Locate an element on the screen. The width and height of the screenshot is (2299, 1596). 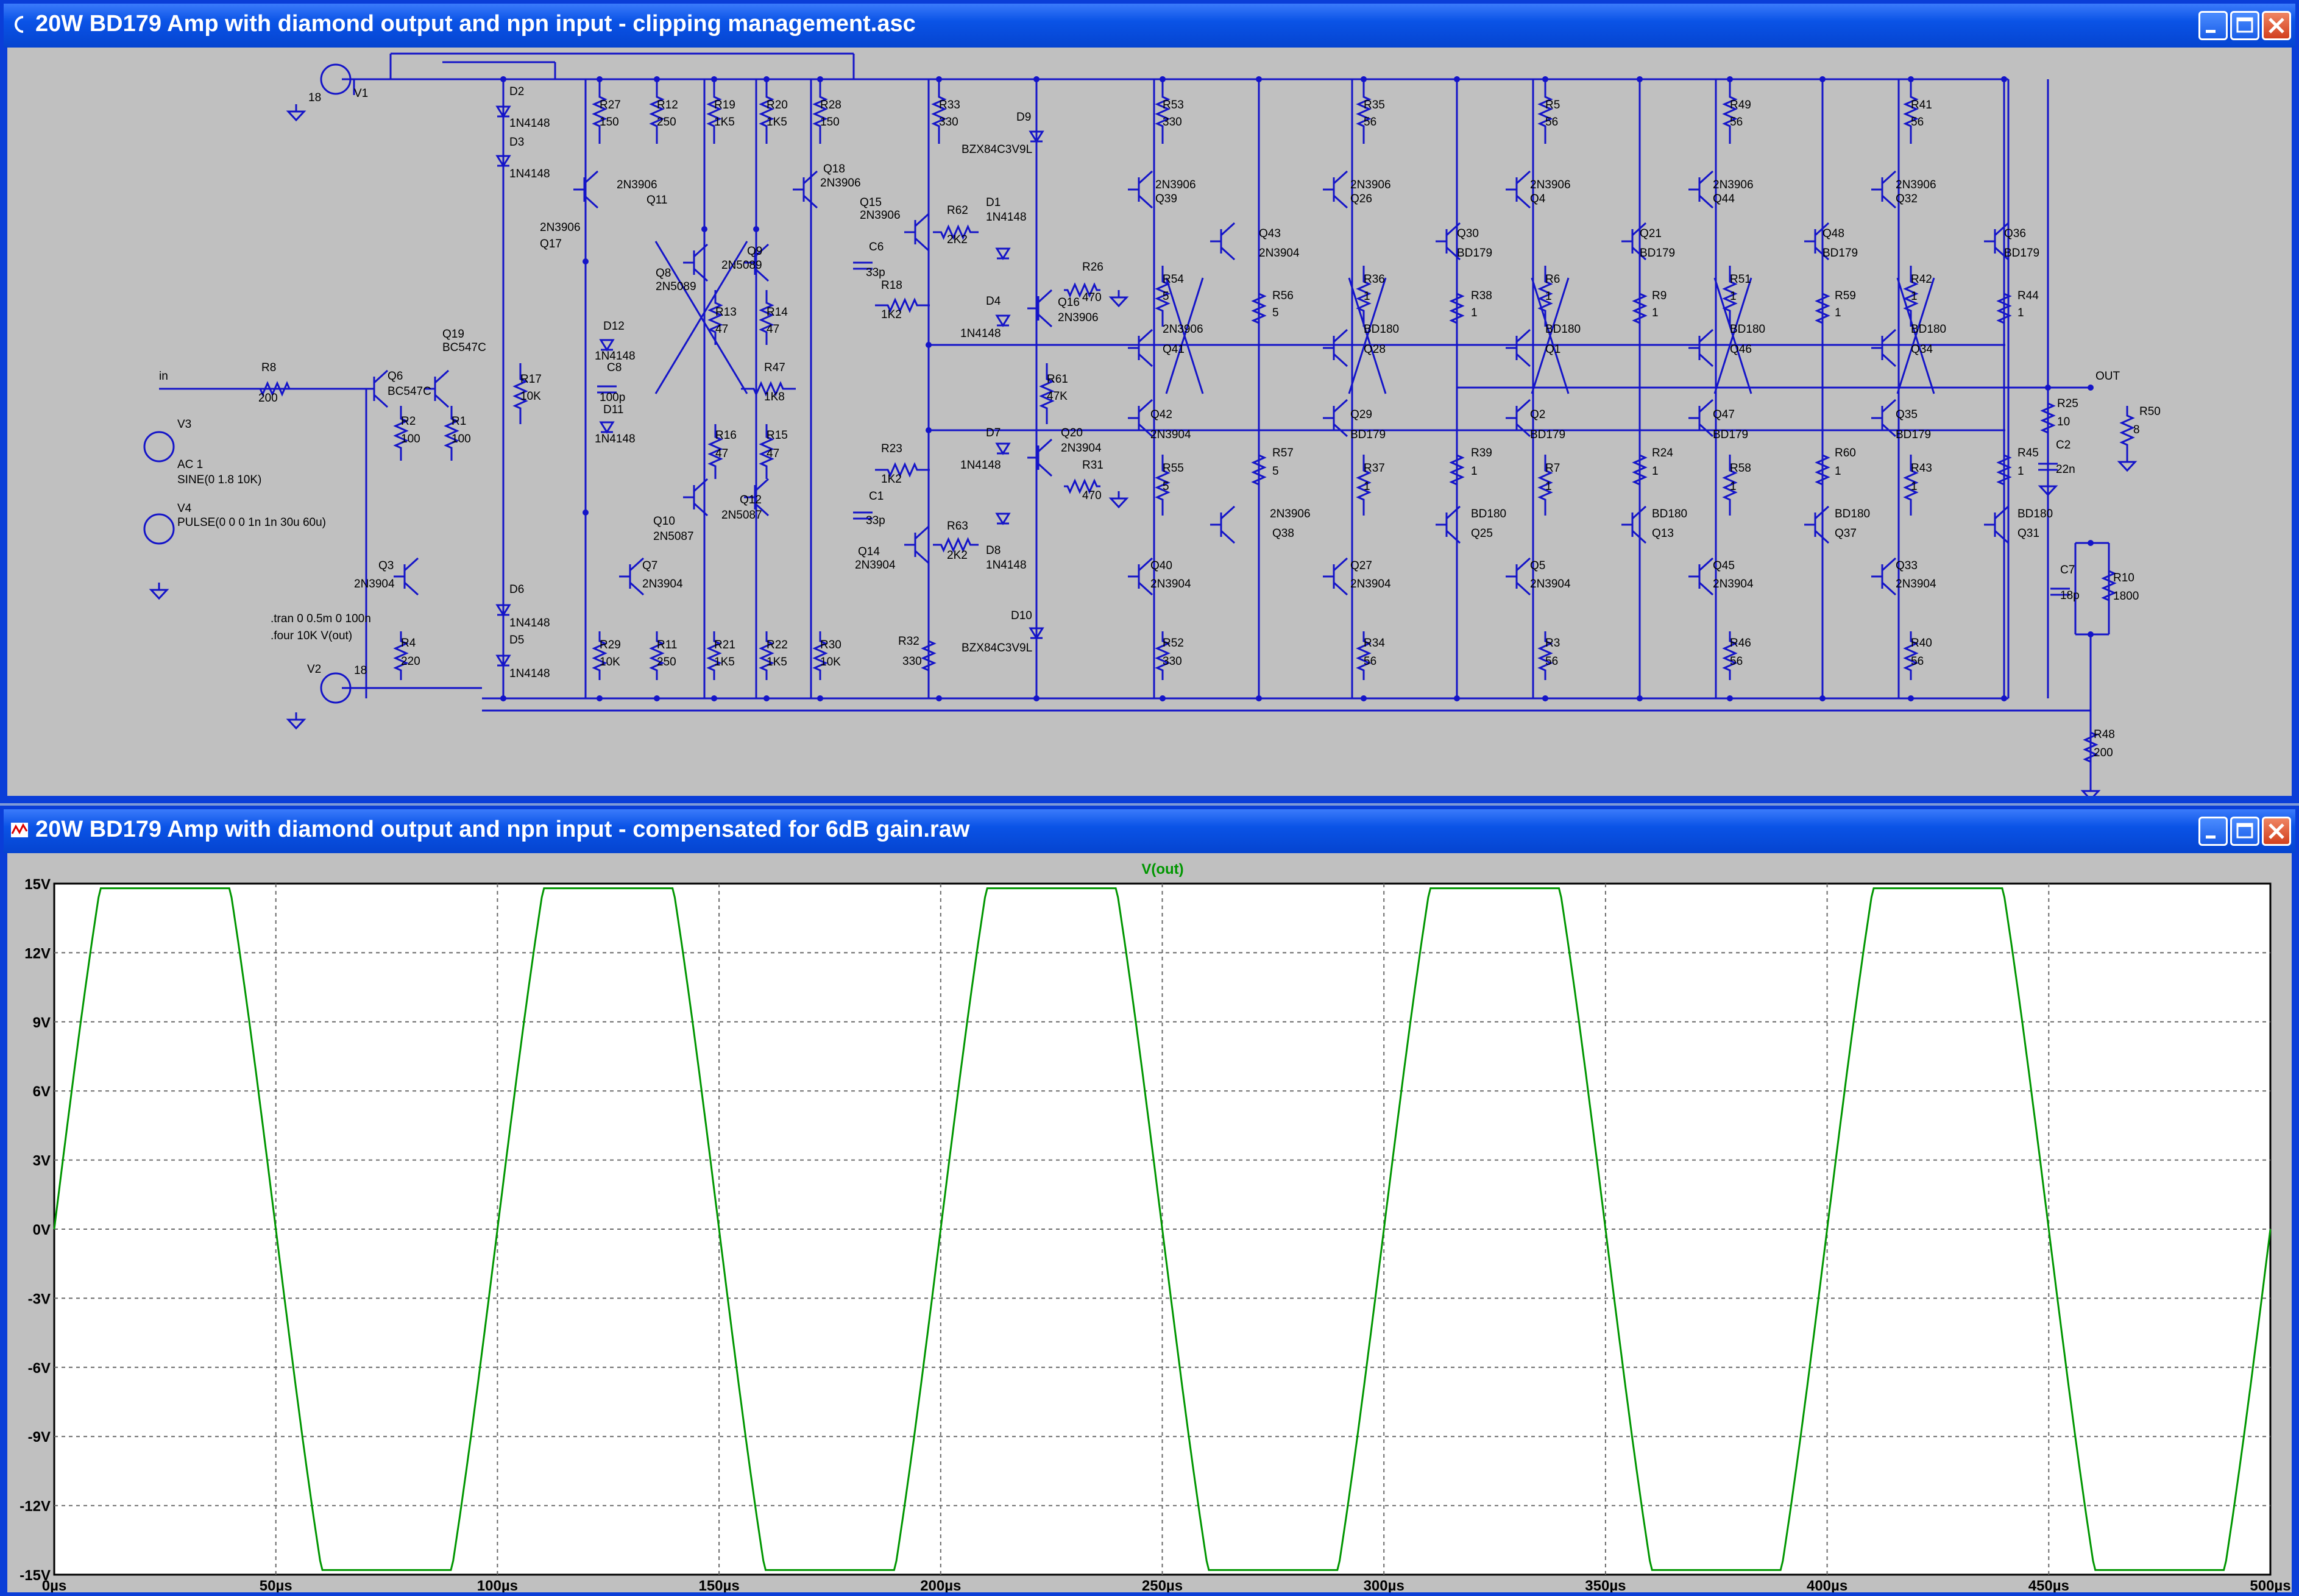
component-label: Q39 is located at coordinates (1166, 199).